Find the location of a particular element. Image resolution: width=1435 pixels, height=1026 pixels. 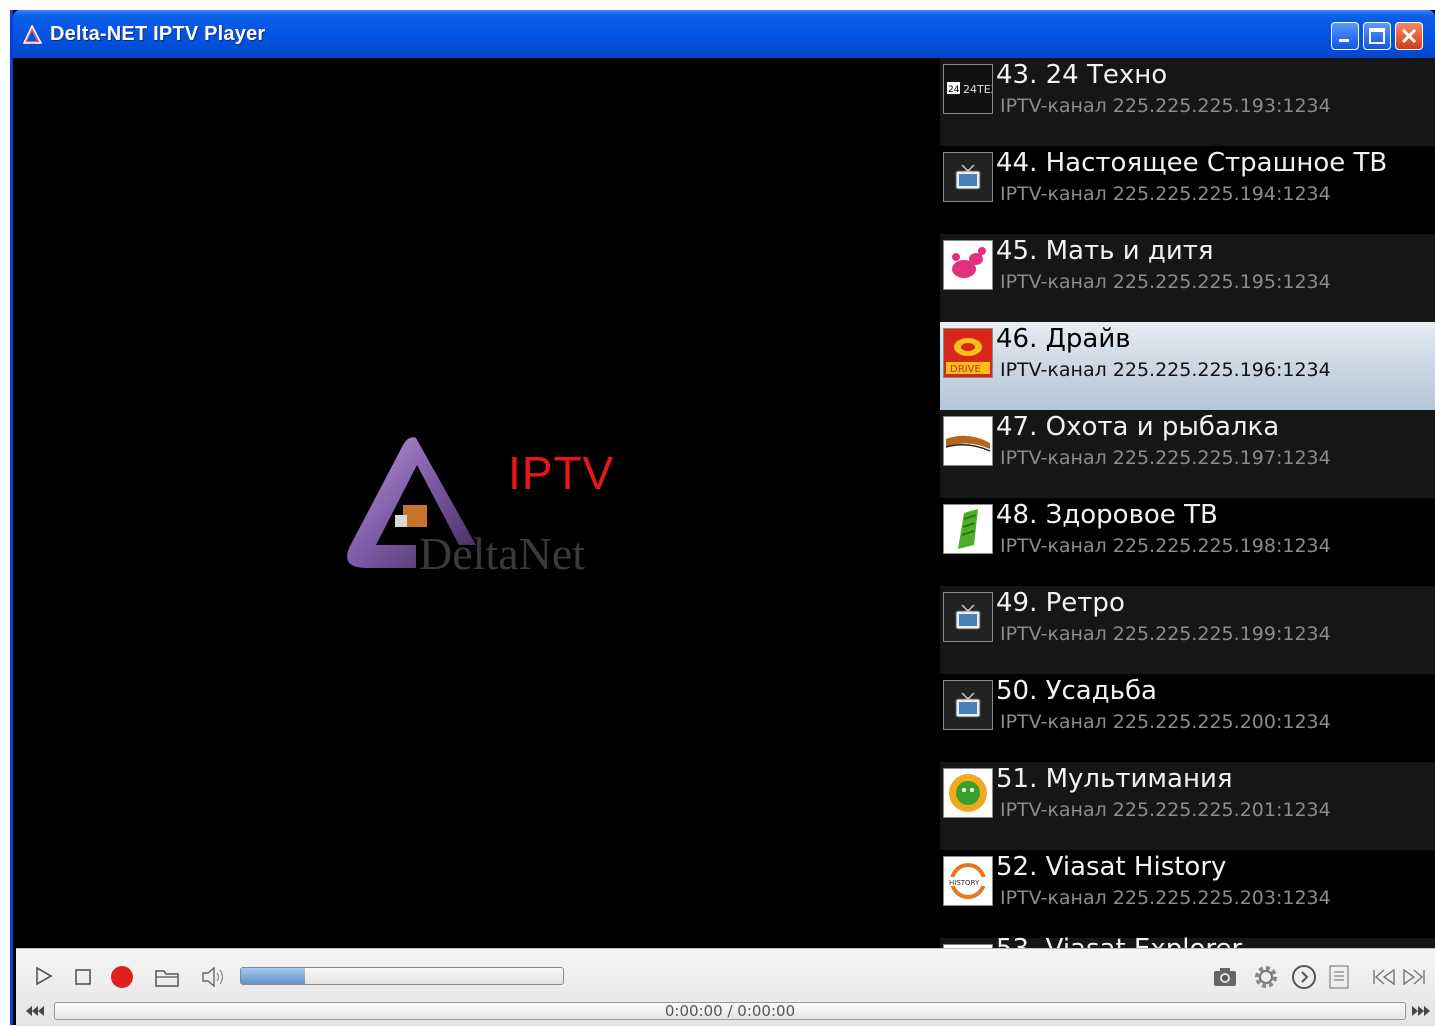

channel-address: IPTV-канал 225.225.225.197:1234 is located at coordinates (1165, 458).